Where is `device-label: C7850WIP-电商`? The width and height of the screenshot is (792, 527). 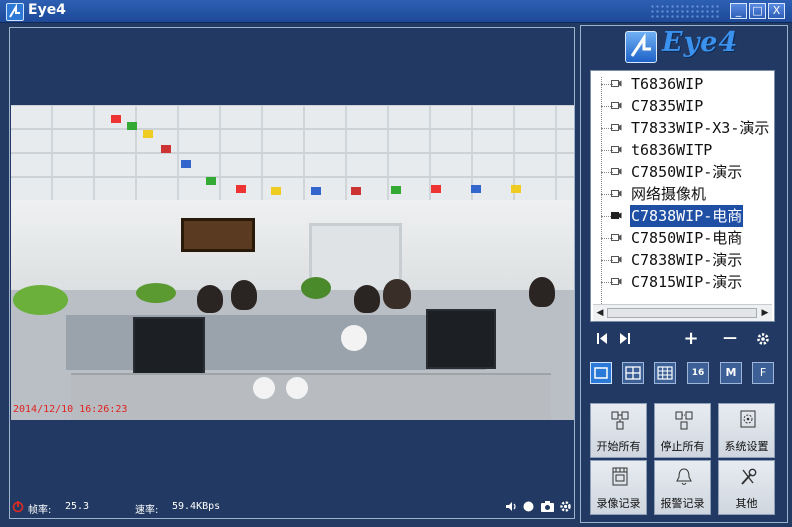 device-label: C7850WIP-电商 is located at coordinates (687, 238).